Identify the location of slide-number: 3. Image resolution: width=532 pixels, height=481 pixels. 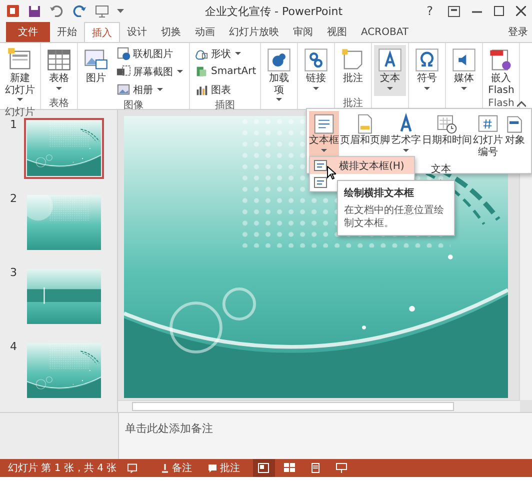
(14, 272).